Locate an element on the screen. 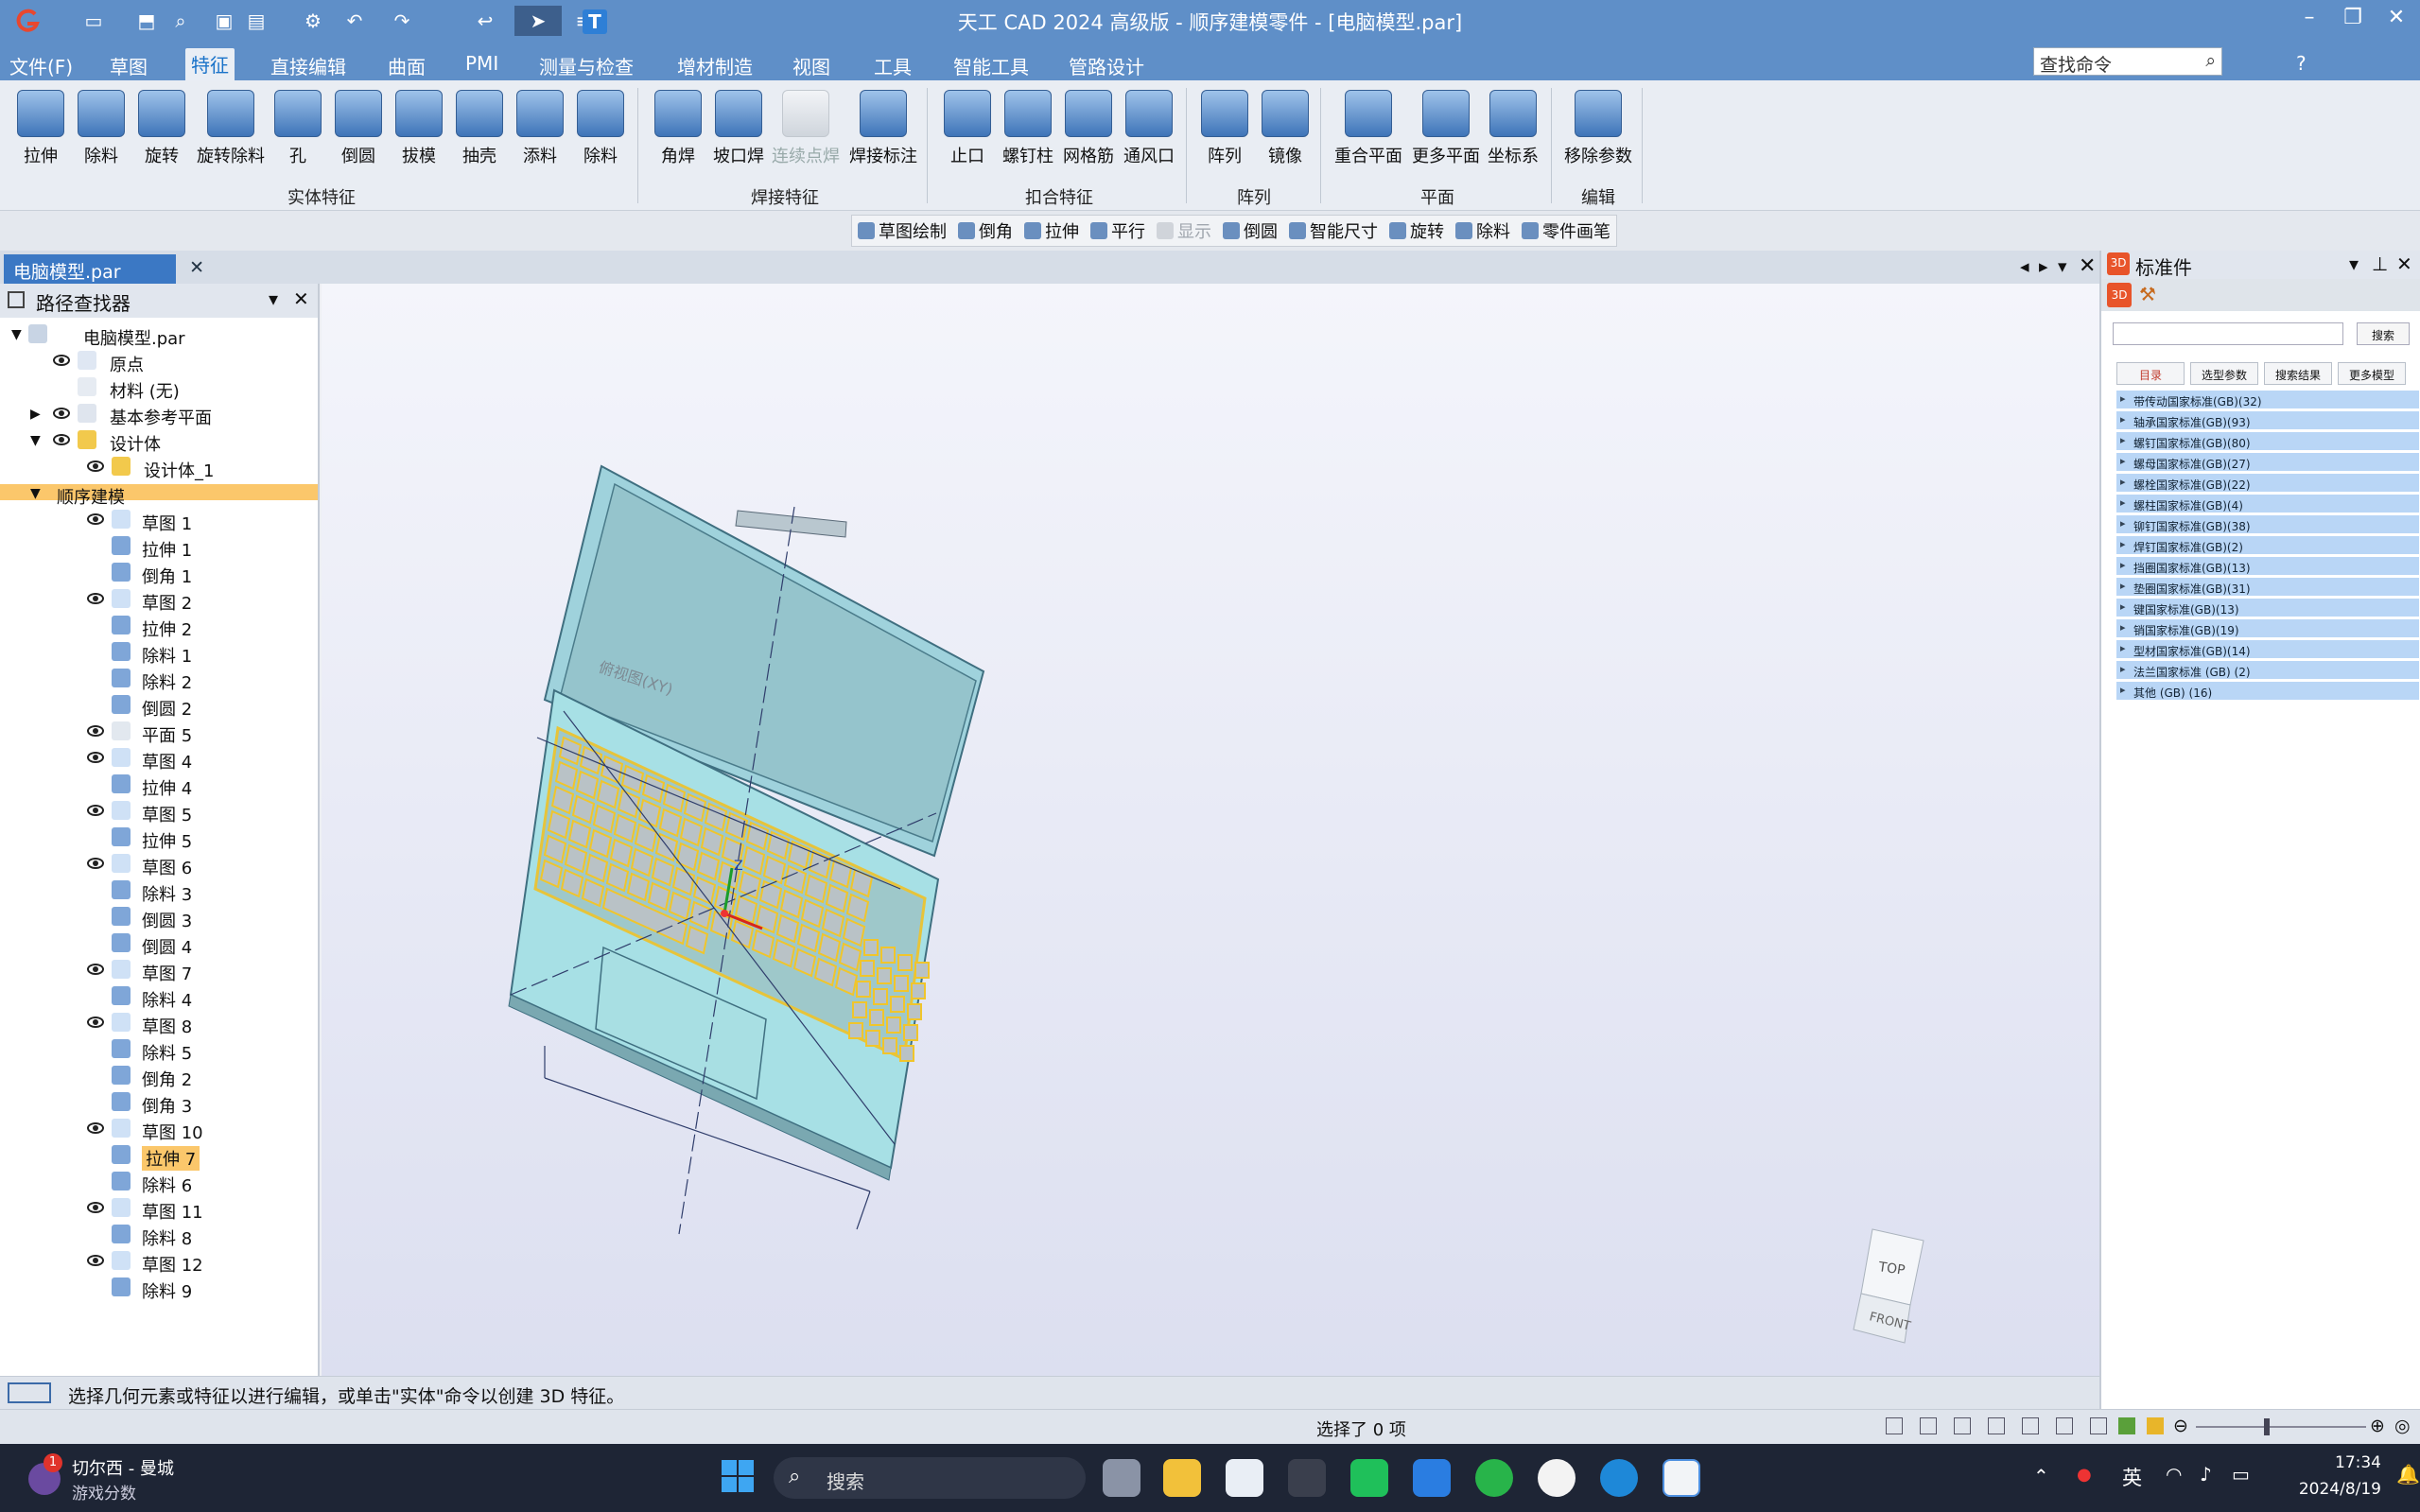 Image resolution: width=2420 pixels, height=1512 pixels. tray-app-icon: ● is located at coordinates (2085, 1475).